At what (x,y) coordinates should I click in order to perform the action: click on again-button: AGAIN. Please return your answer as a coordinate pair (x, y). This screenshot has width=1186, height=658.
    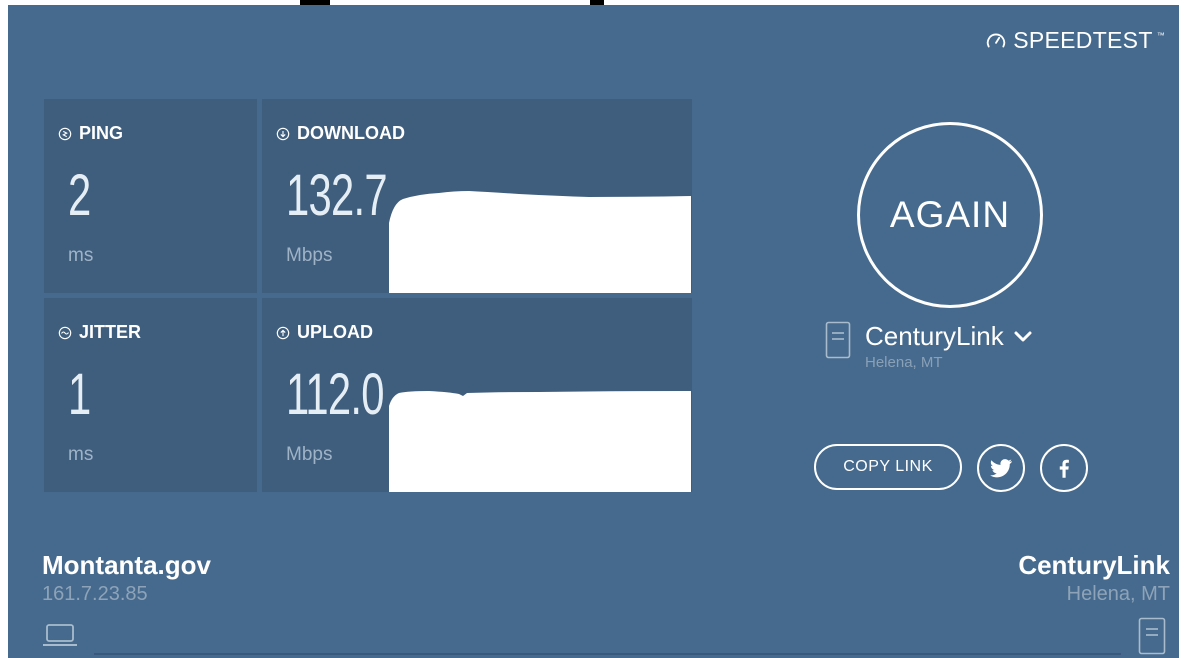
    Looking at the image, I should click on (950, 215).